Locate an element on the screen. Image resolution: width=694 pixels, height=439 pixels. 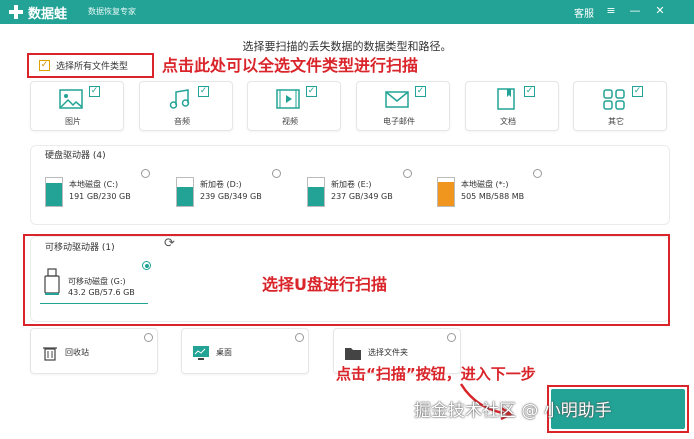
filetype-card-email: ✓ 电子邮件 is located at coordinates (403, 106).